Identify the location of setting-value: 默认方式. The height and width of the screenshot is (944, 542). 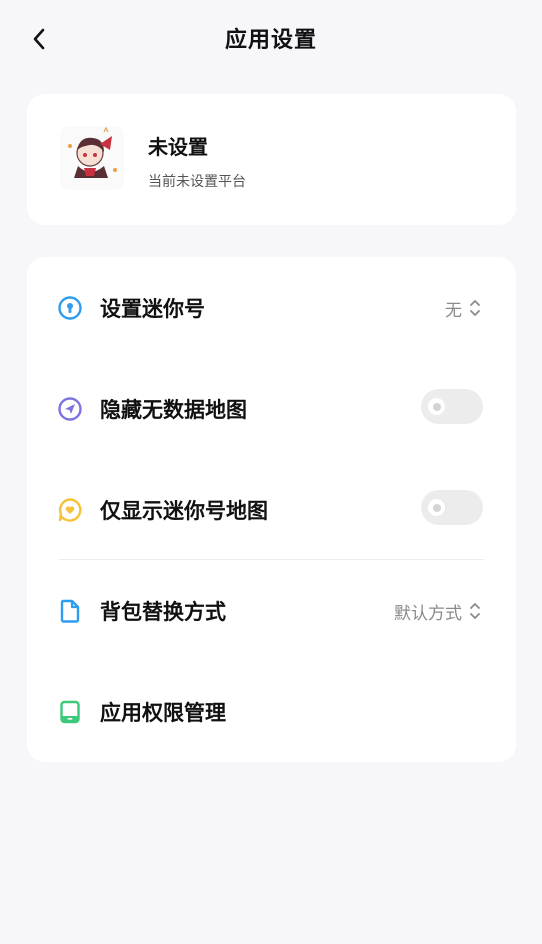
(428, 614).